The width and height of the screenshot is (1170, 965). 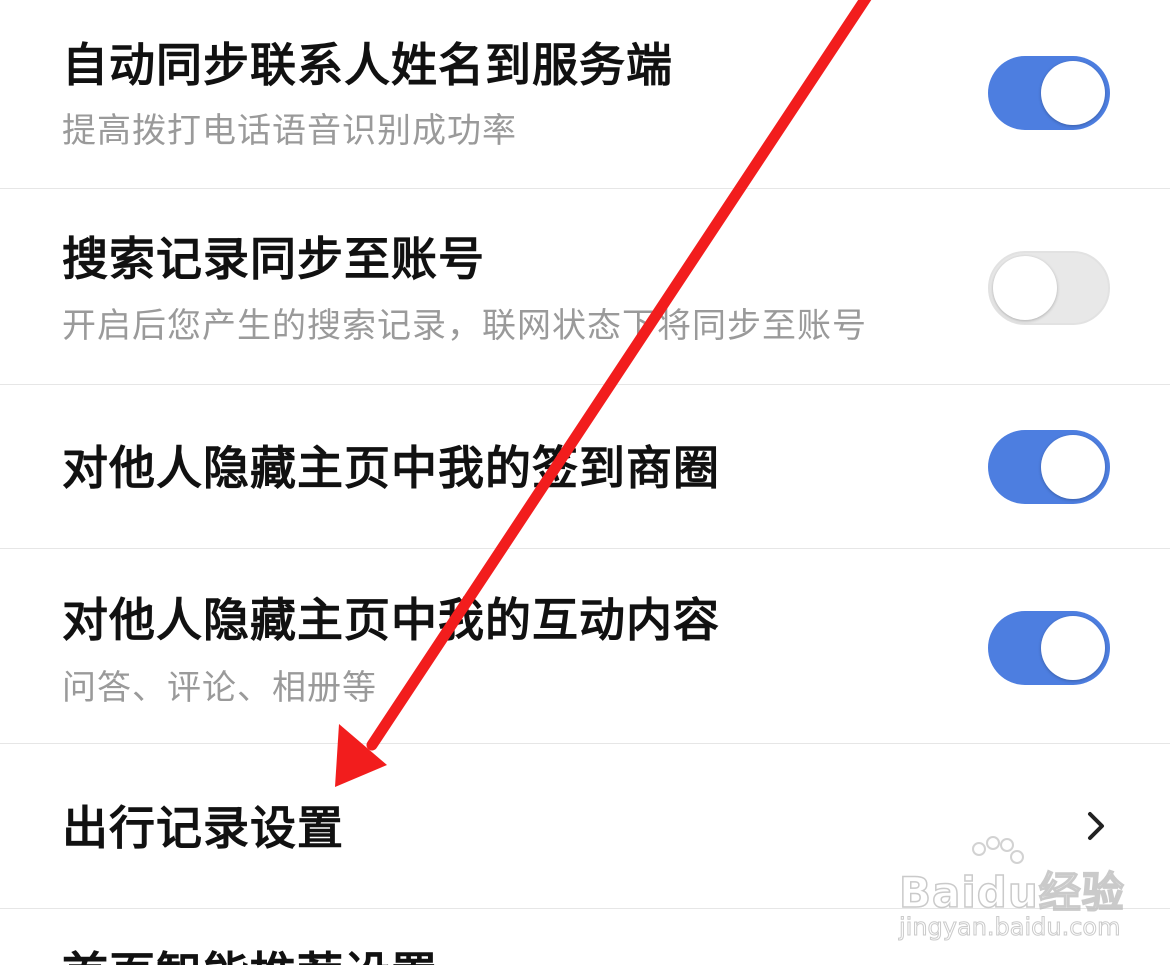 What do you see at coordinates (219, 688) in the screenshot?
I see `setting-subtitle: 问答、评论、相册等` at bounding box center [219, 688].